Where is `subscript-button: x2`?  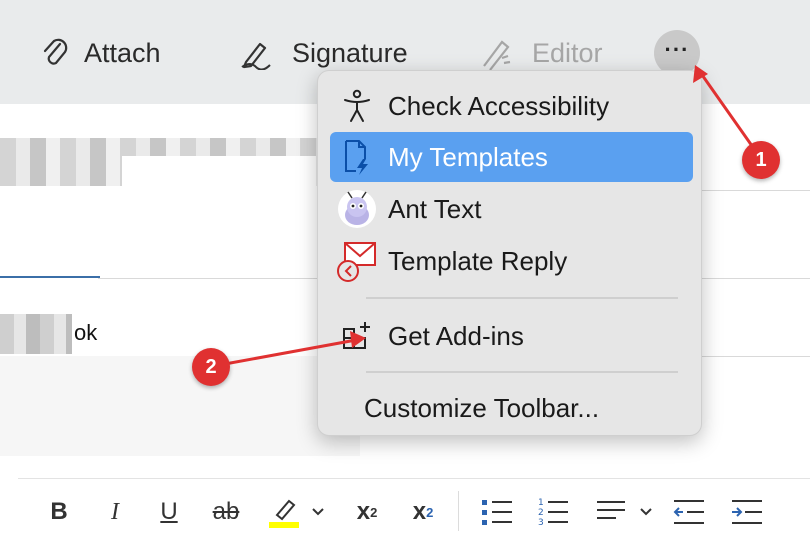
subscript-button: x2 is located at coordinates (423, 512).